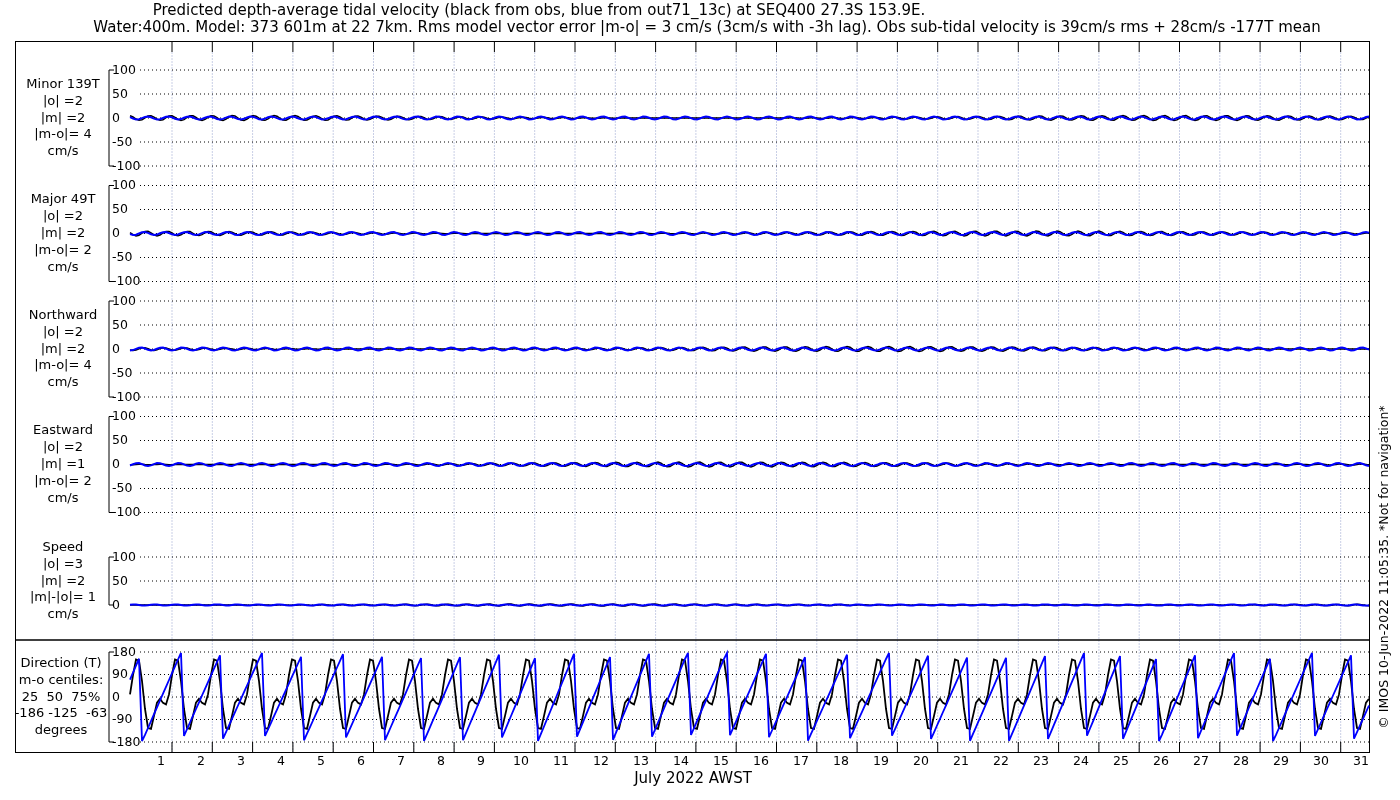 The image size is (1400, 800). What do you see at coordinates (1201, 760) in the screenshot?
I see `x-tick-label: 27` at bounding box center [1201, 760].